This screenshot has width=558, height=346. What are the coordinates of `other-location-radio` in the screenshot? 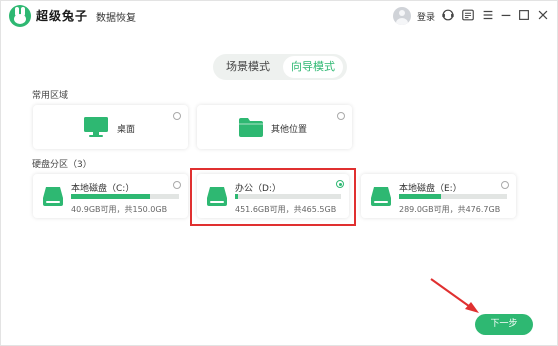 It's located at (341, 116).